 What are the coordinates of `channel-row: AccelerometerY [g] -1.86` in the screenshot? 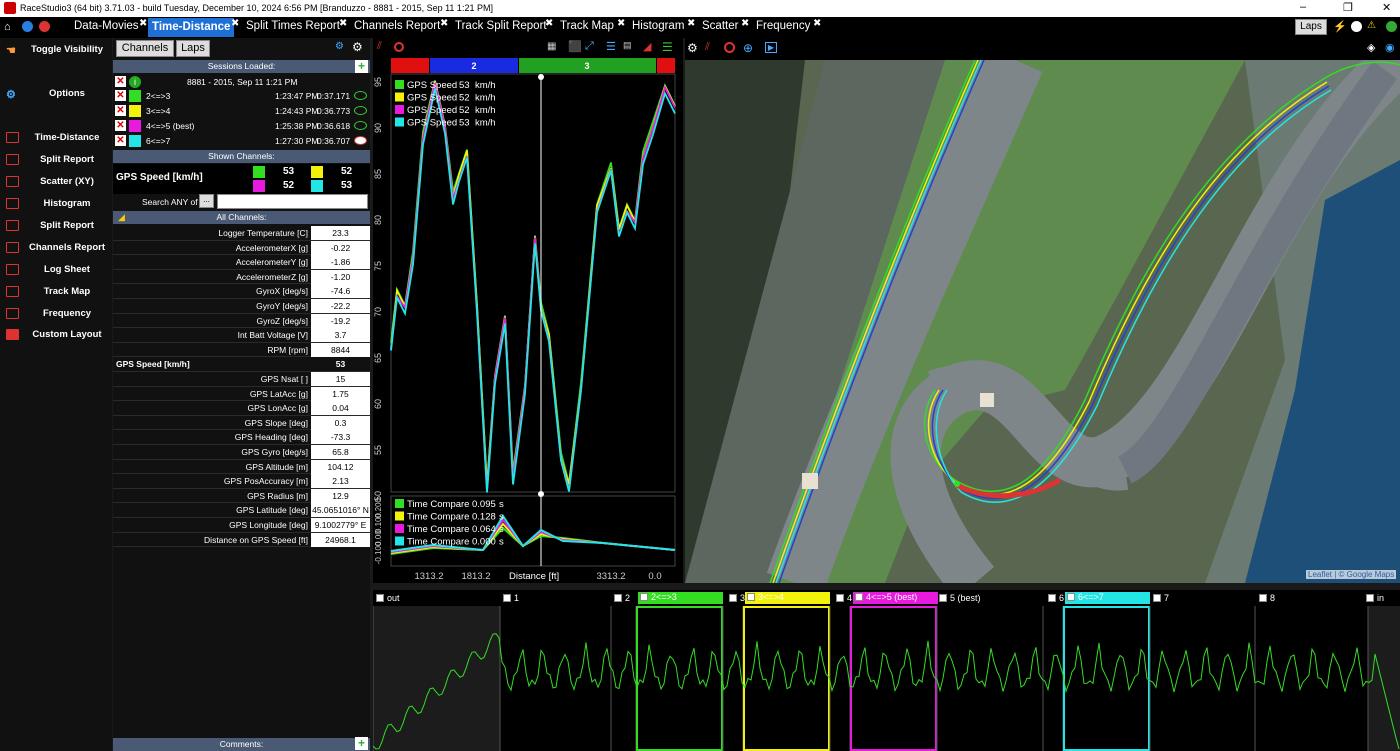 It's located at (241, 262).